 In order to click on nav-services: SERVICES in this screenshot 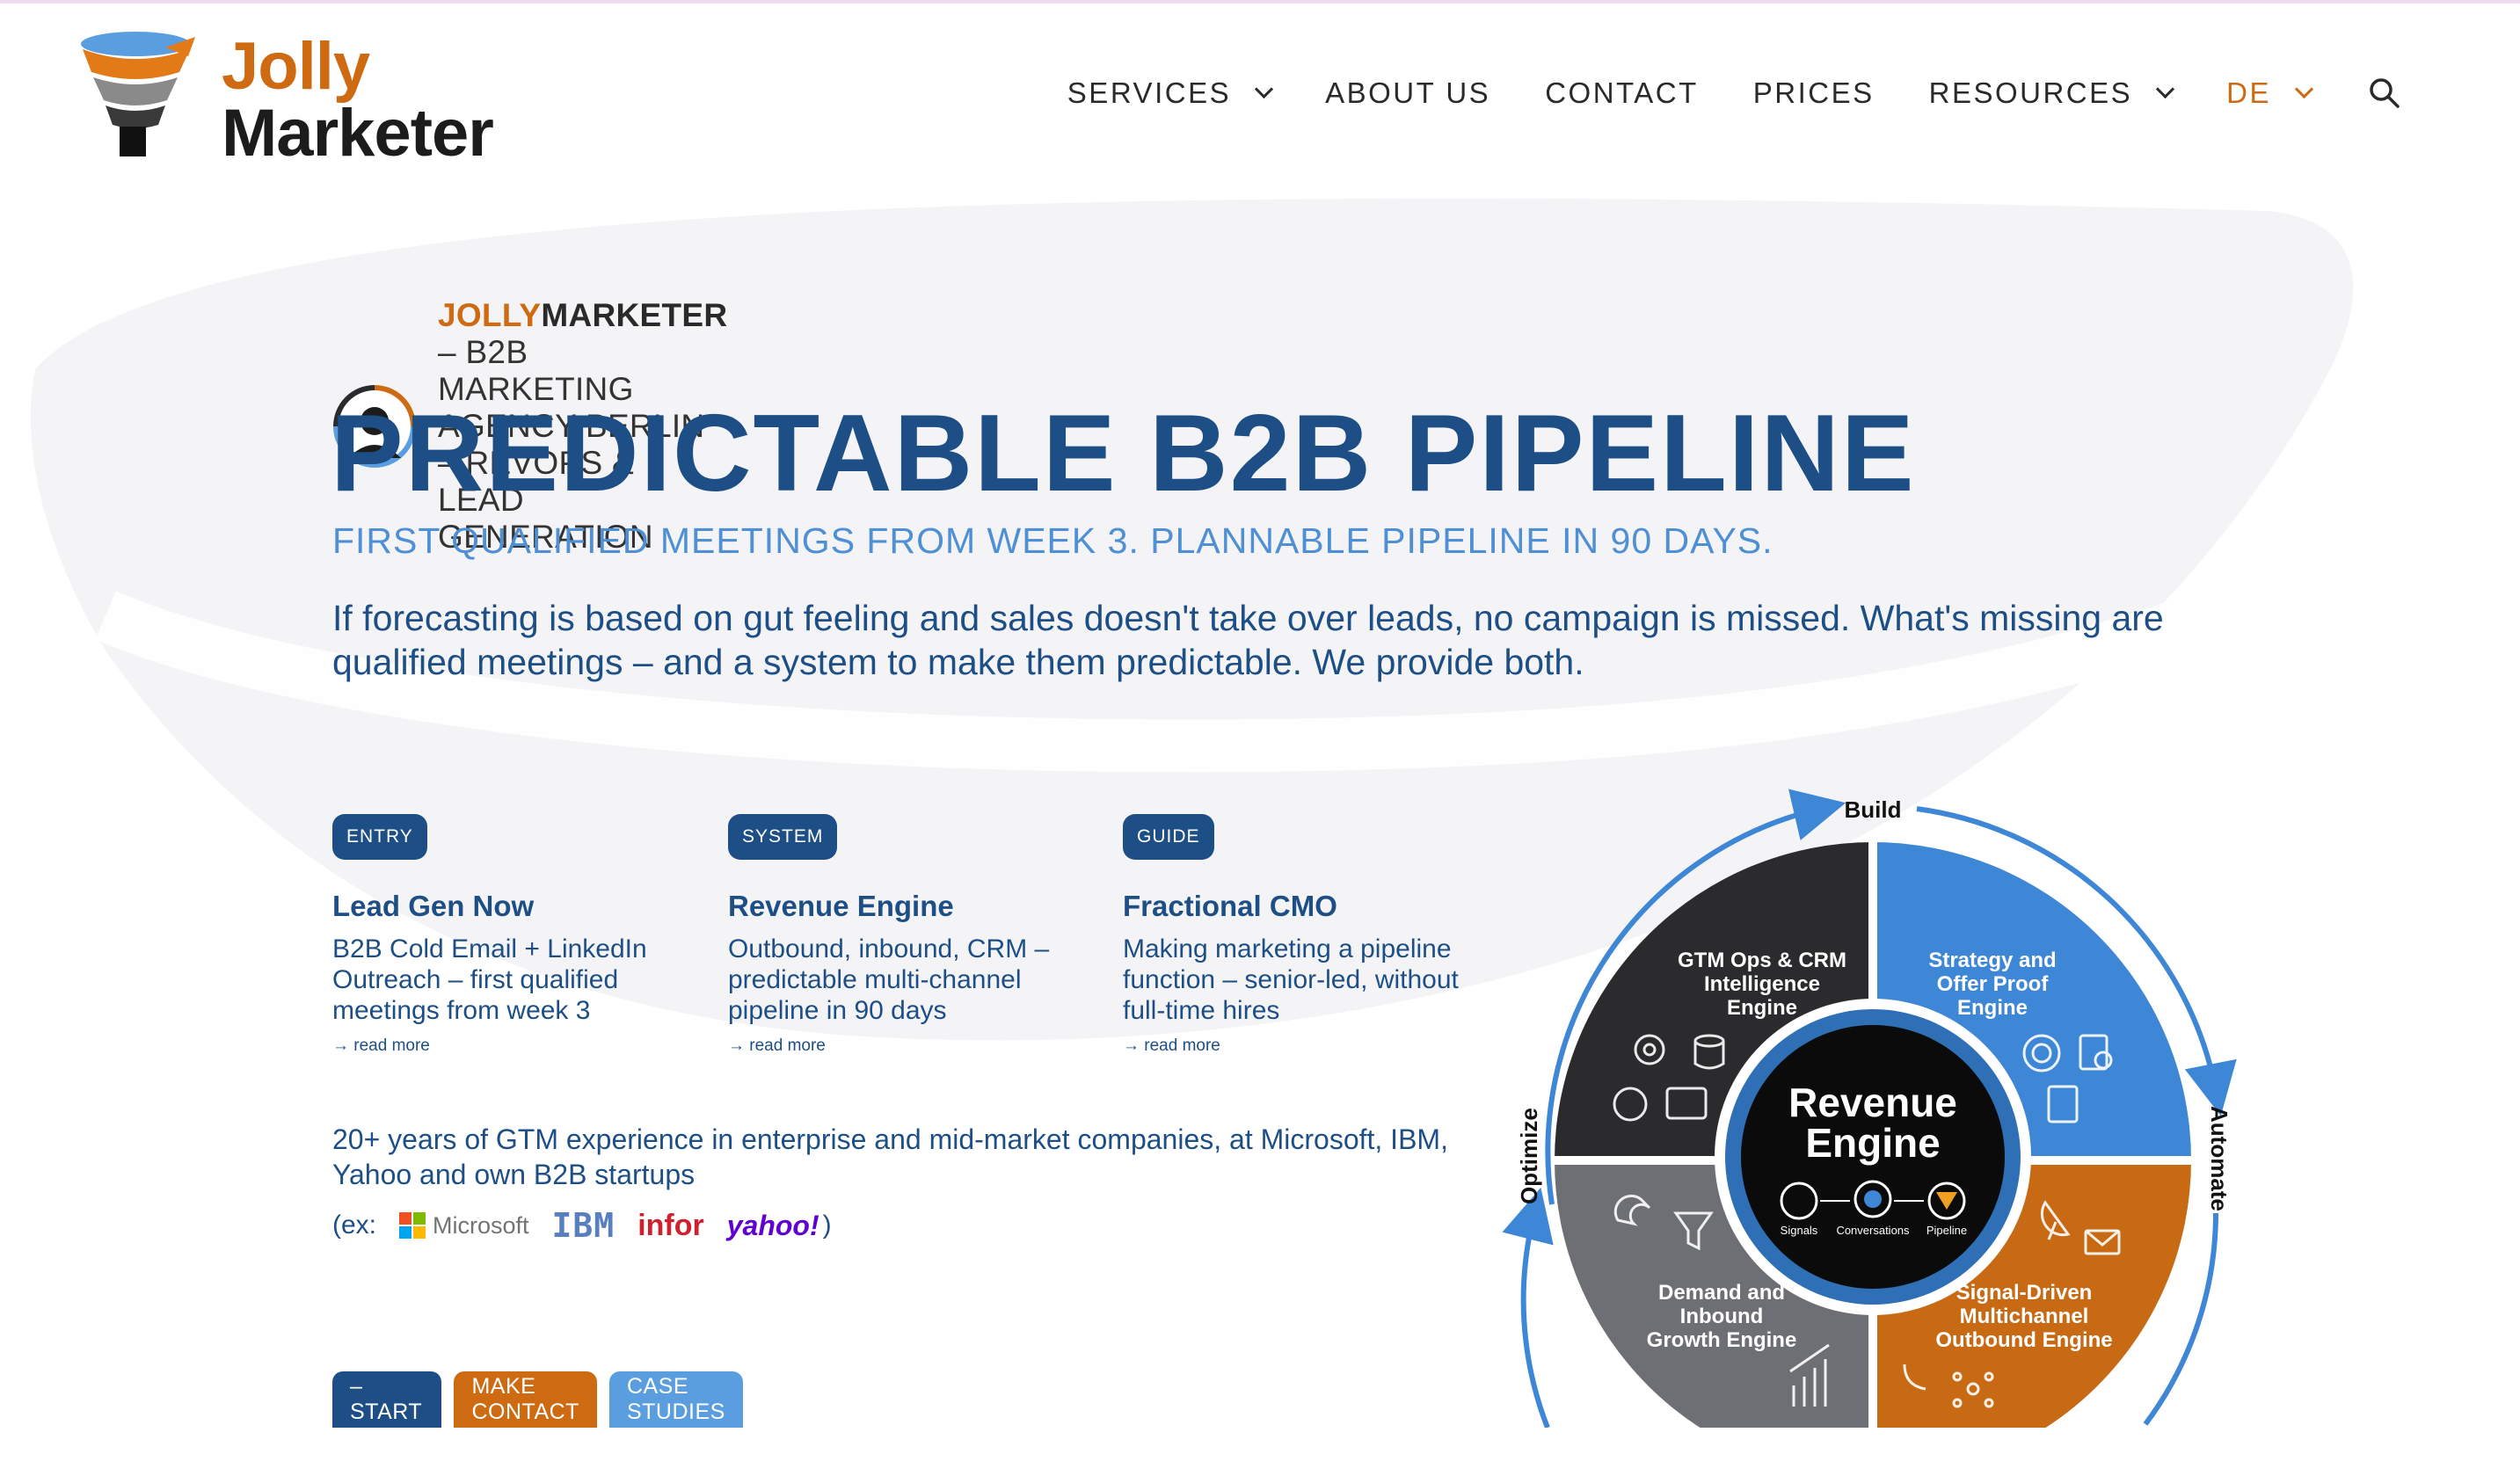, I will do `click(1170, 93)`.